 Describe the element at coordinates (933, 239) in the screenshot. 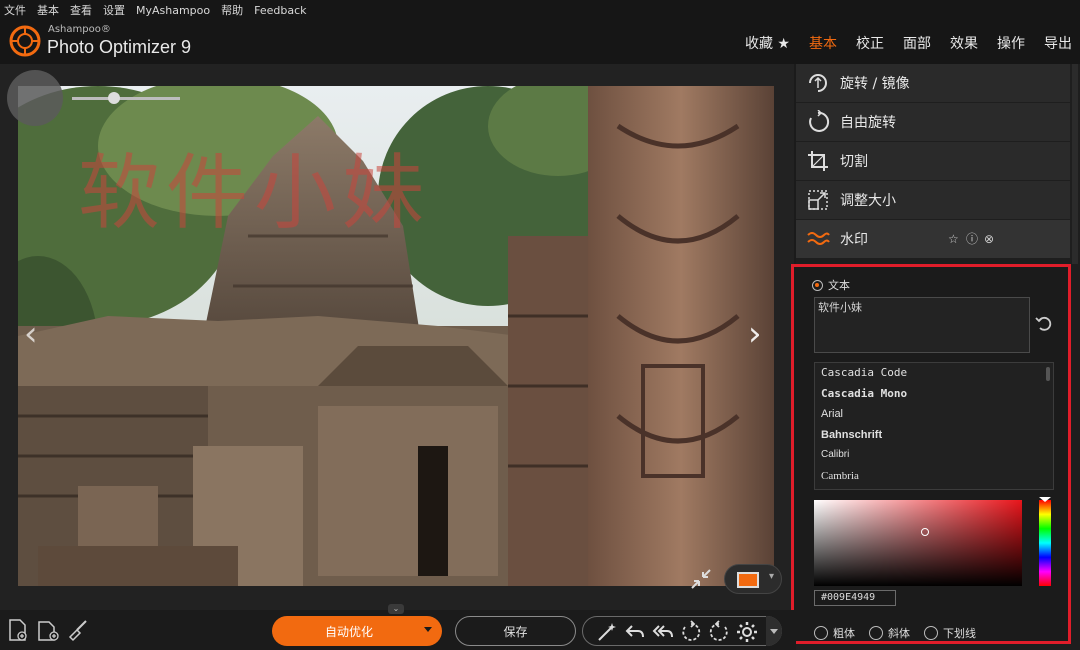

I see `tool-watermark: 水印 ☆ ⓘ ⊗` at that location.